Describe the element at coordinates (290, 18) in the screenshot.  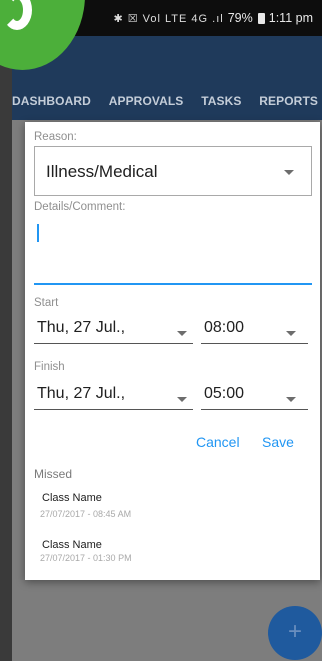
I see `clock: 1:11 pm` at that location.